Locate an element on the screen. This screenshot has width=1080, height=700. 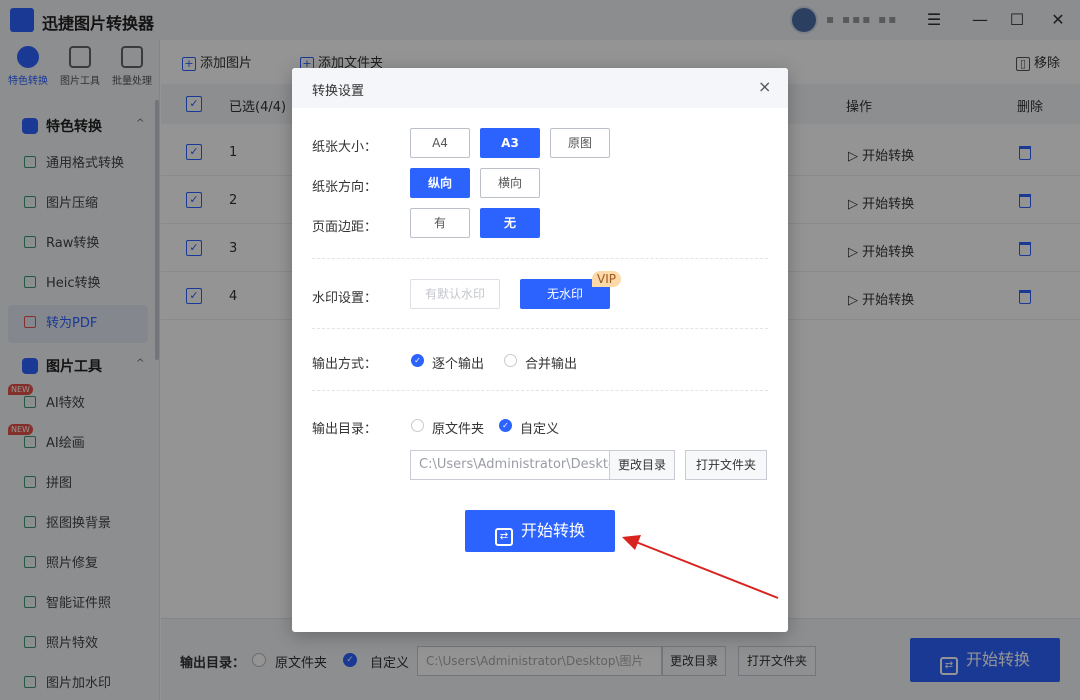
annotation-arrow is located at coordinates (700, 567).